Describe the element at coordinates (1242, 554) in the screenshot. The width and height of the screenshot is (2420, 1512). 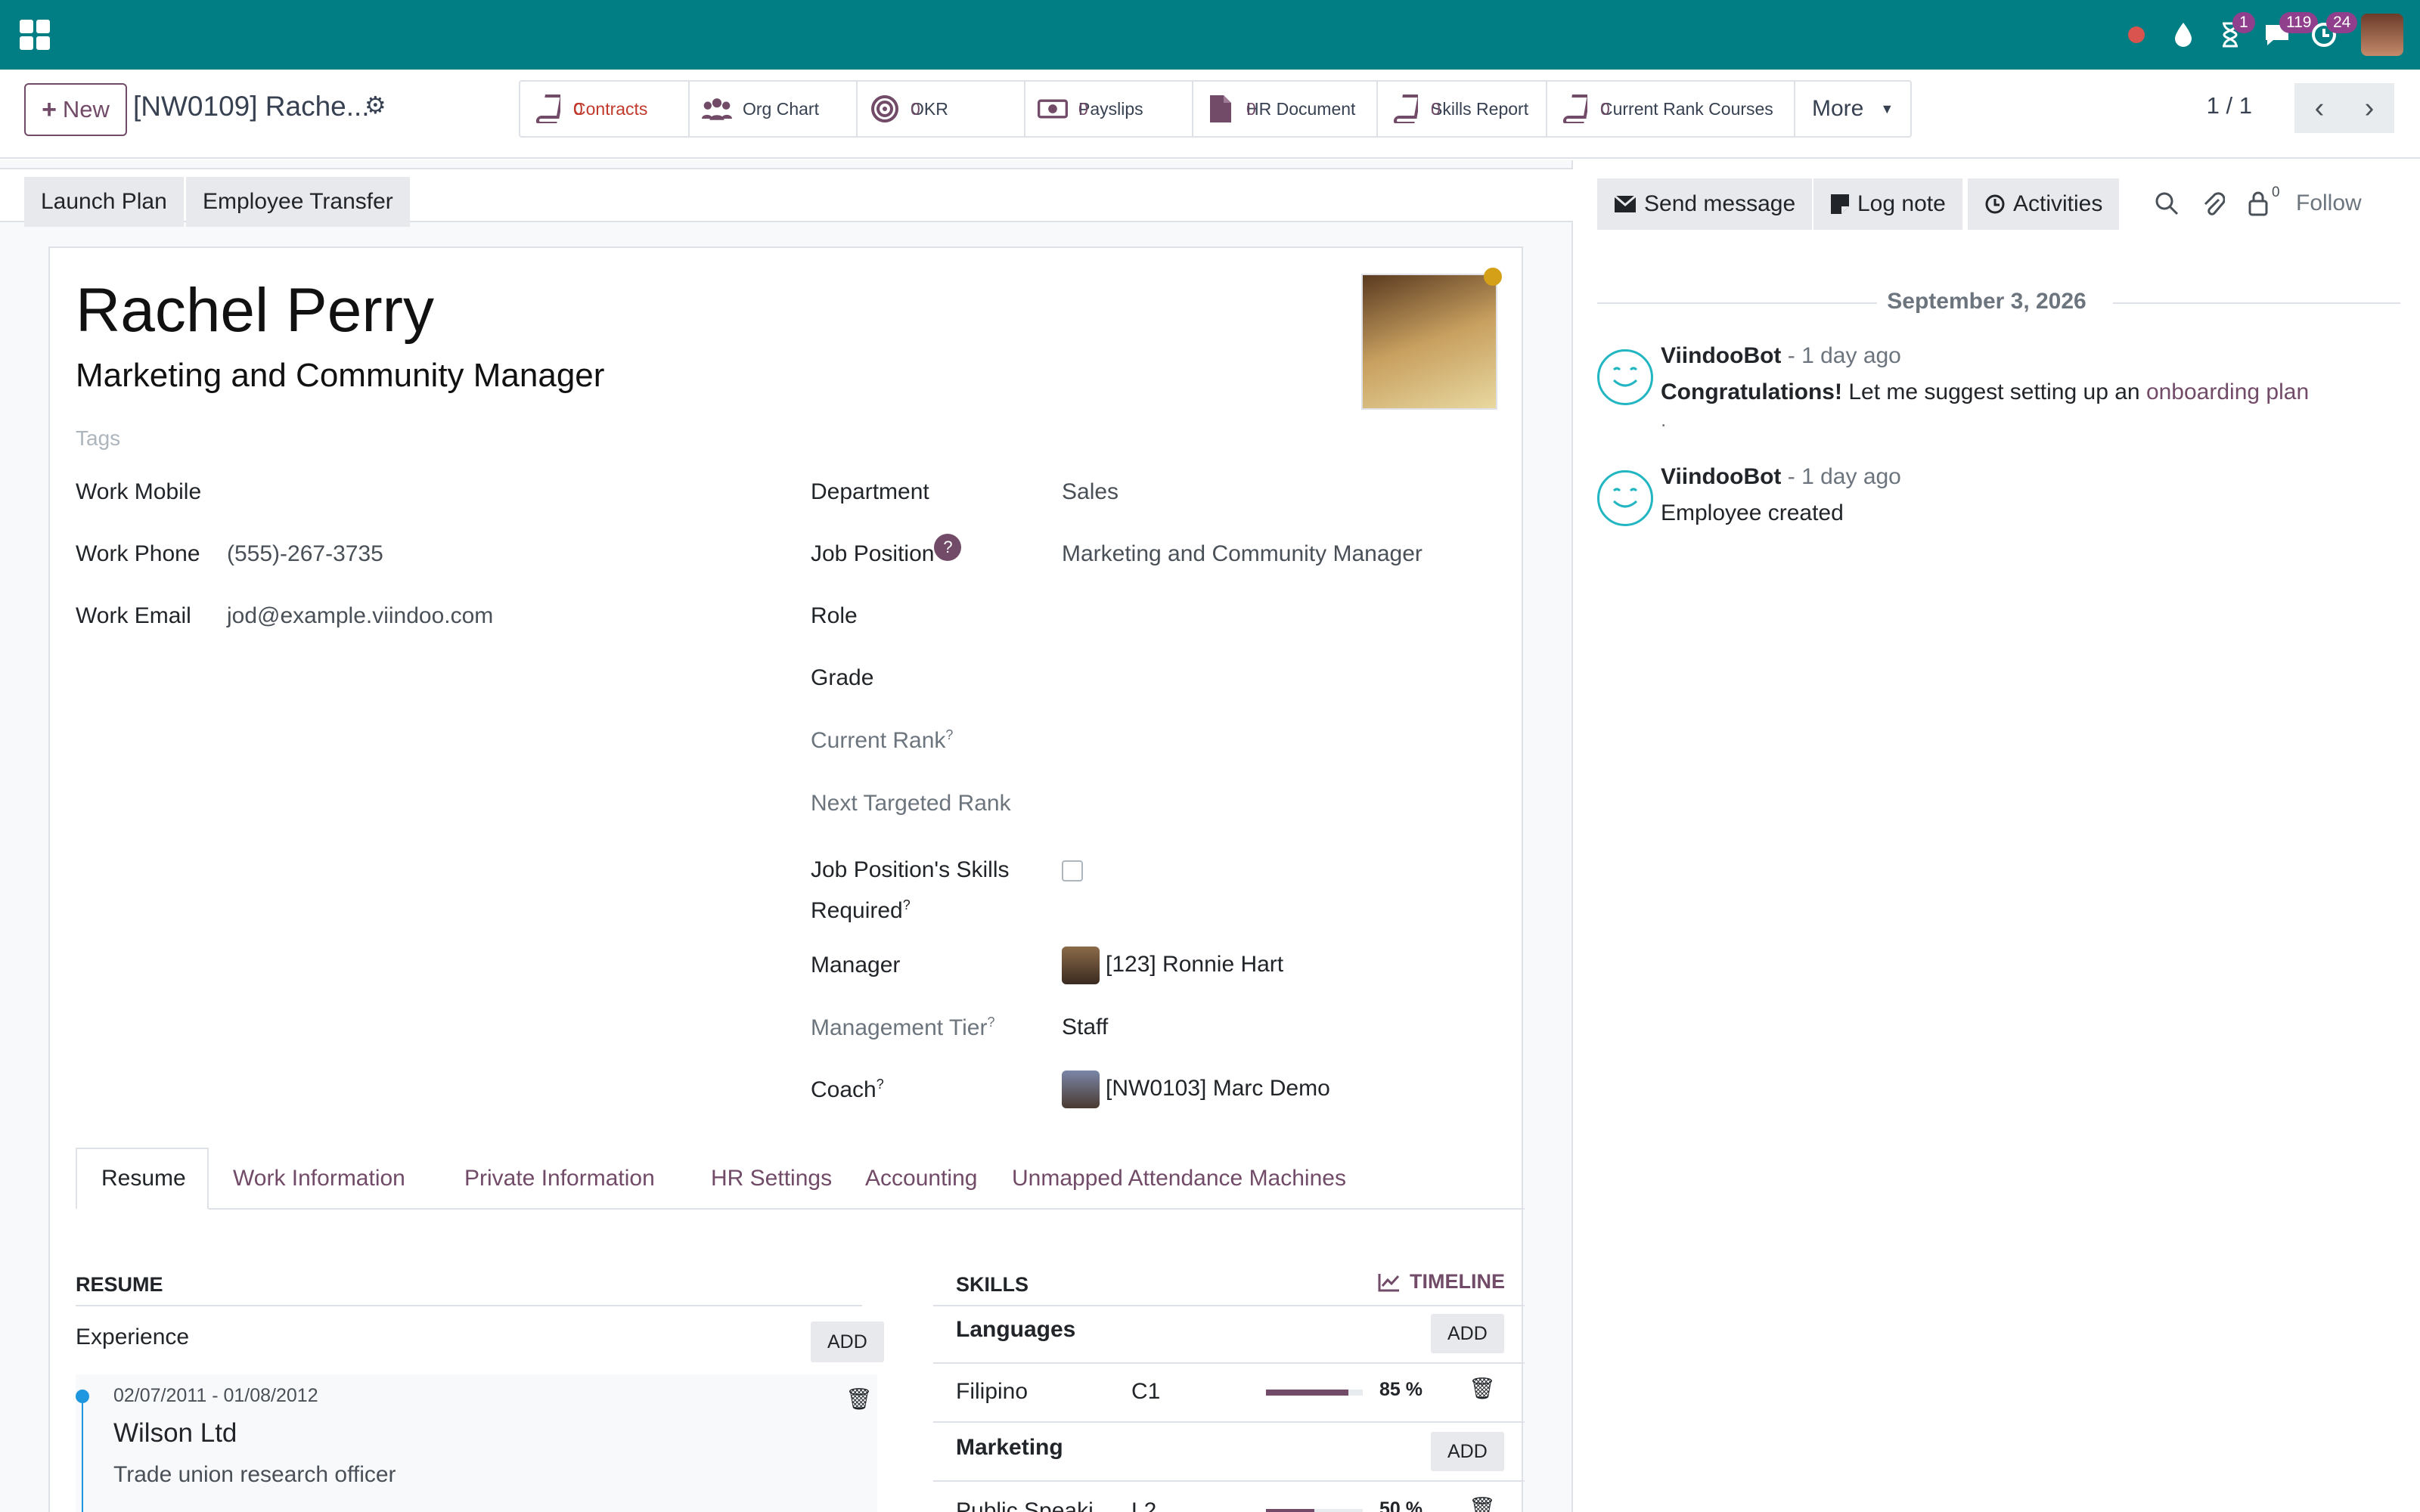
I see `job-position-field: Marketing and Community Manager` at that location.